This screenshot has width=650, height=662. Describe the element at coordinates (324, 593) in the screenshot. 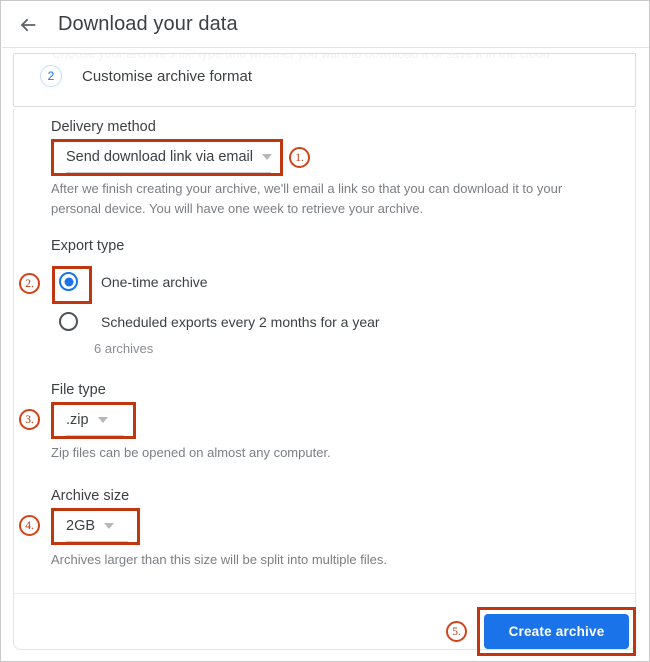

I see `footer-divider` at that location.